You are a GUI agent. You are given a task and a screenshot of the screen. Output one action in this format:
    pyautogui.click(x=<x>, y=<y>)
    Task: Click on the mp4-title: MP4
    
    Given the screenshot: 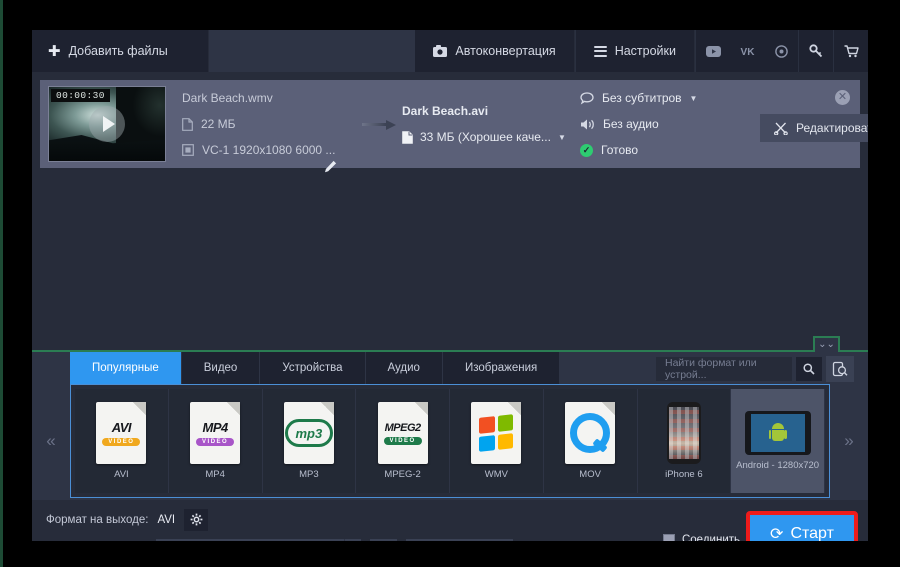 What is the action you would take?
    pyautogui.click(x=215, y=427)
    